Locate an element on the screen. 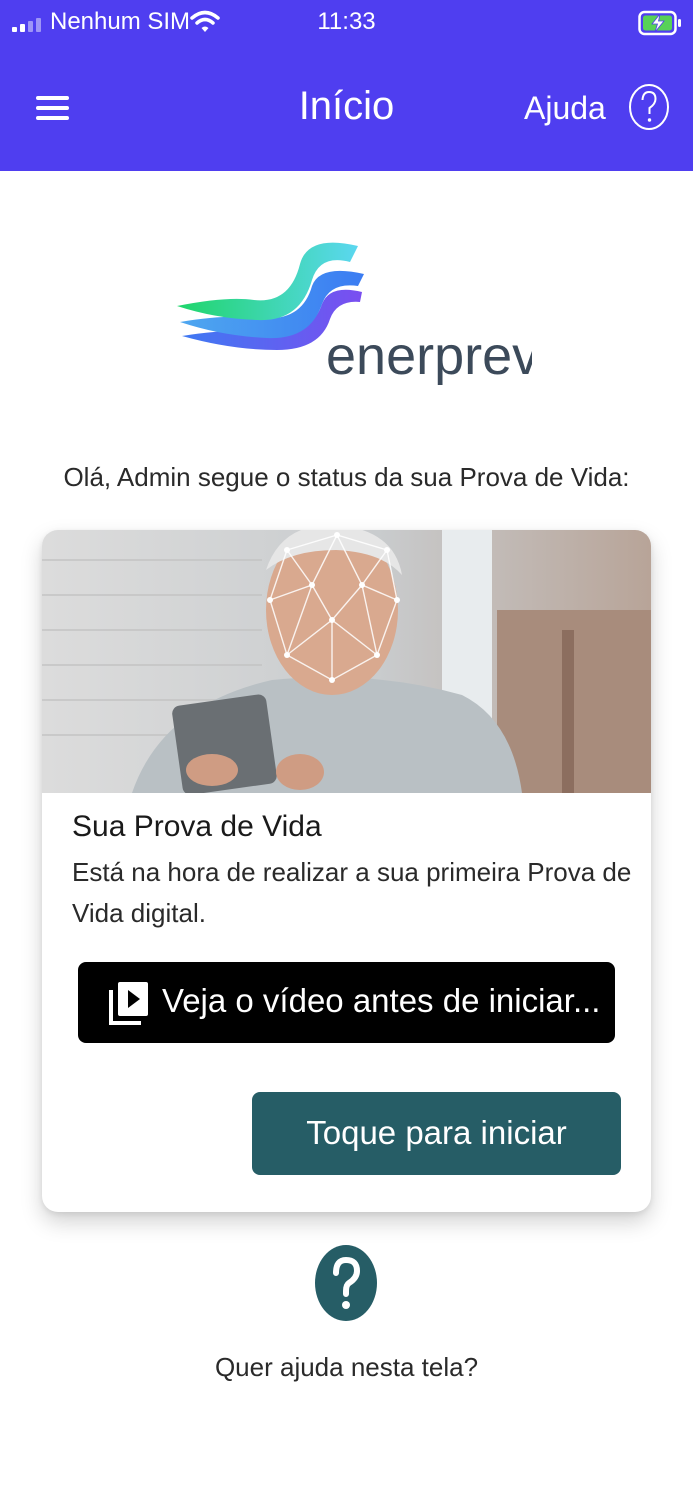 Image resolution: width=693 pixels, height=1500 pixels. logo-graphic: enerprev is located at coordinates (358, 314).